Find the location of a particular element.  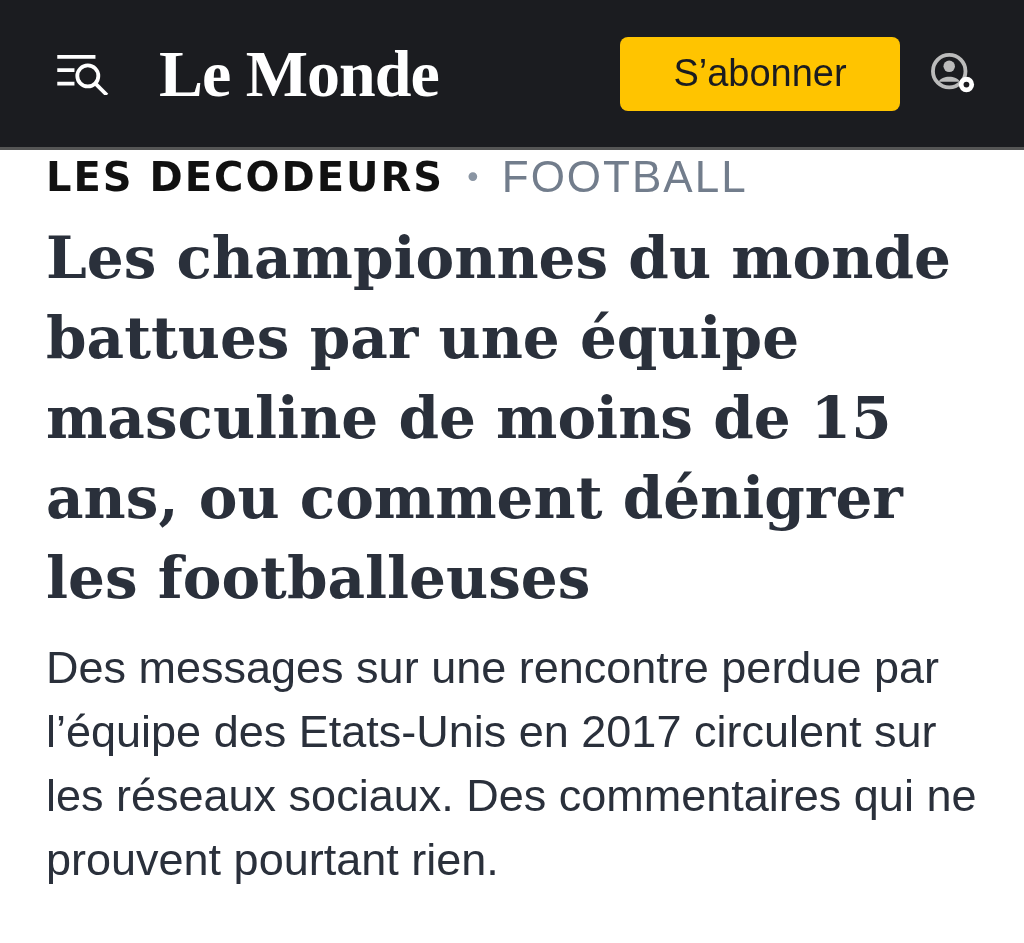

site-logo: Le Monde is located at coordinates (299, 73).